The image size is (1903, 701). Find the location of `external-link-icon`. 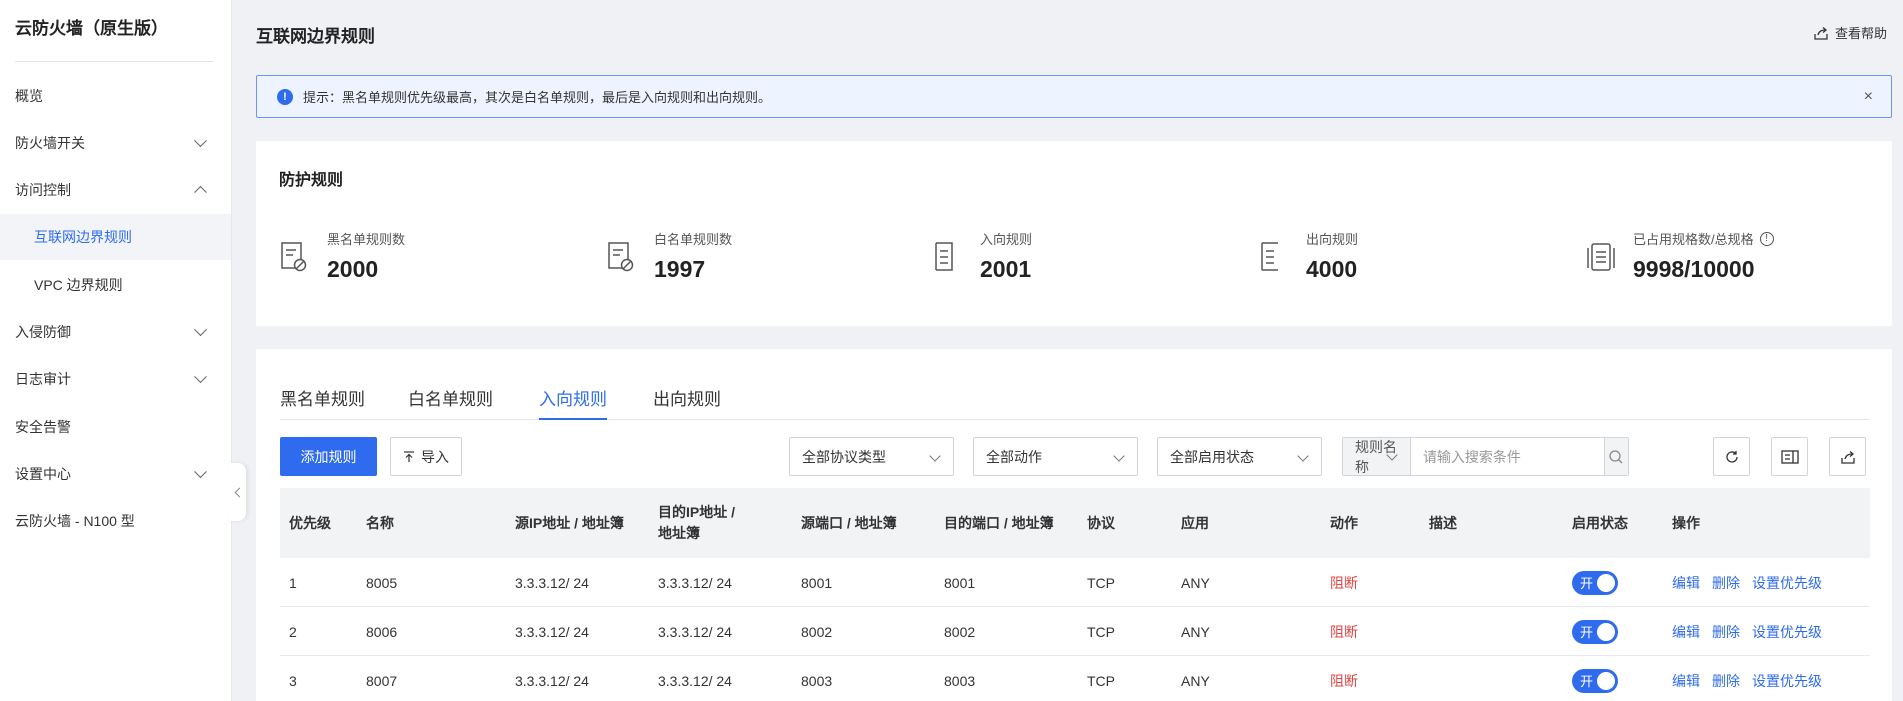

external-link-icon is located at coordinates (1821, 33).